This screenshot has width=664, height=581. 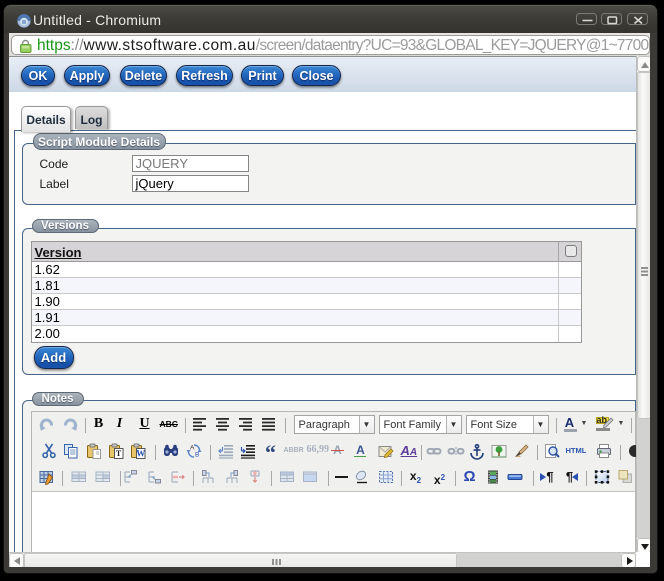 I want to click on svg-text: W, so click(x=140, y=453).